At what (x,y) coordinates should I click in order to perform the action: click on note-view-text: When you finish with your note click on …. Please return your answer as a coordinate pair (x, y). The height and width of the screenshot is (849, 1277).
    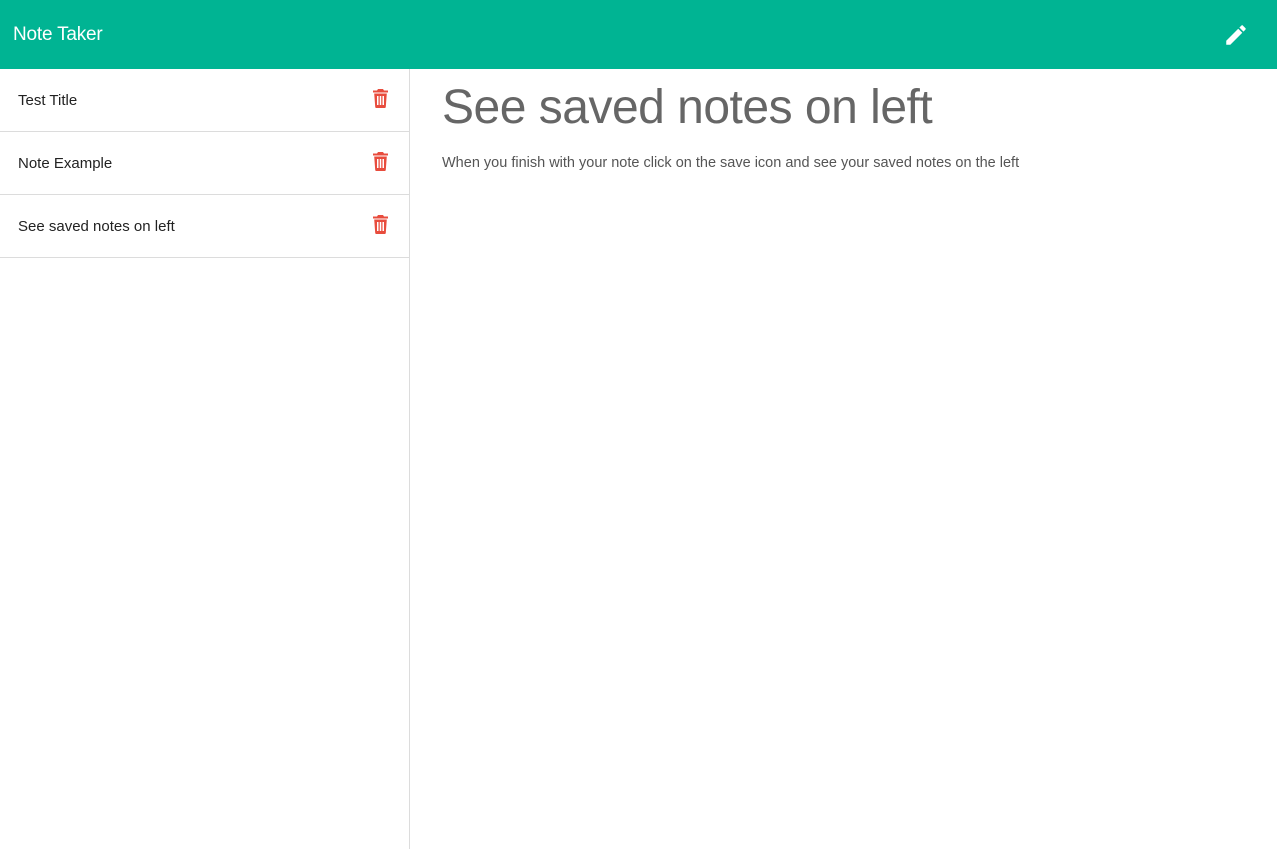
    Looking at the image, I should click on (731, 163).